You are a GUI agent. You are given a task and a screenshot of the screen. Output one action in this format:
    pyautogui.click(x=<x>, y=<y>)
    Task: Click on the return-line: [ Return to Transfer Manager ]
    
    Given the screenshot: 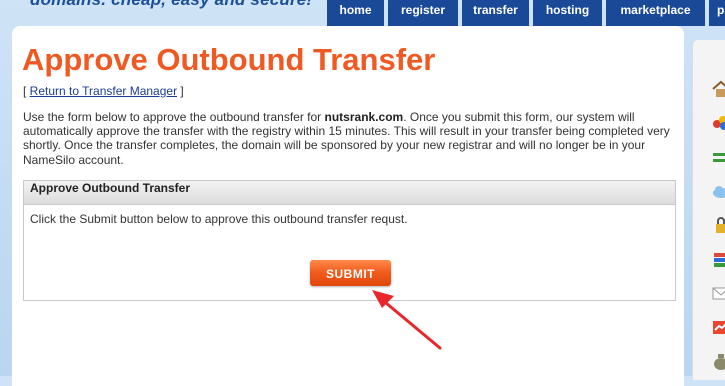 What is the action you would take?
    pyautogui.click(x=103, y=91)
    